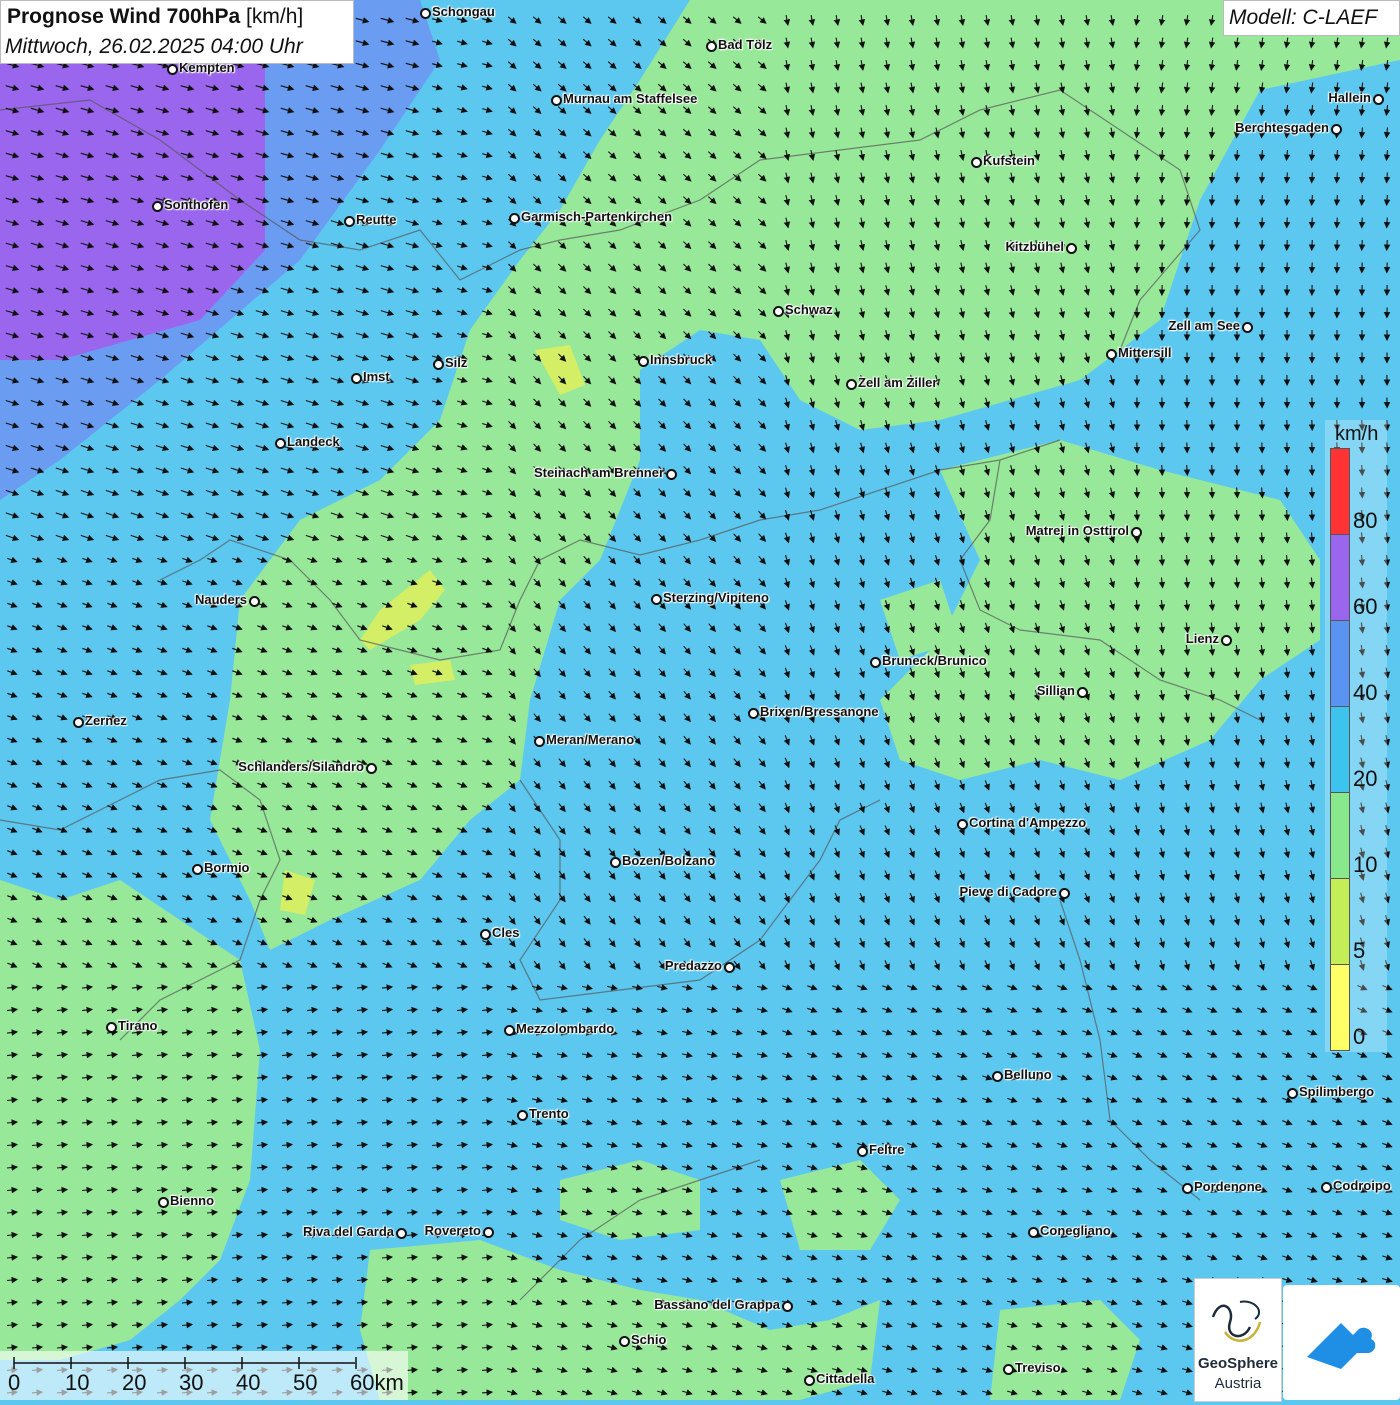  Describe the element at coordinates (191, 1383) in the screenshot. I see `scale-label: 30` at that location.